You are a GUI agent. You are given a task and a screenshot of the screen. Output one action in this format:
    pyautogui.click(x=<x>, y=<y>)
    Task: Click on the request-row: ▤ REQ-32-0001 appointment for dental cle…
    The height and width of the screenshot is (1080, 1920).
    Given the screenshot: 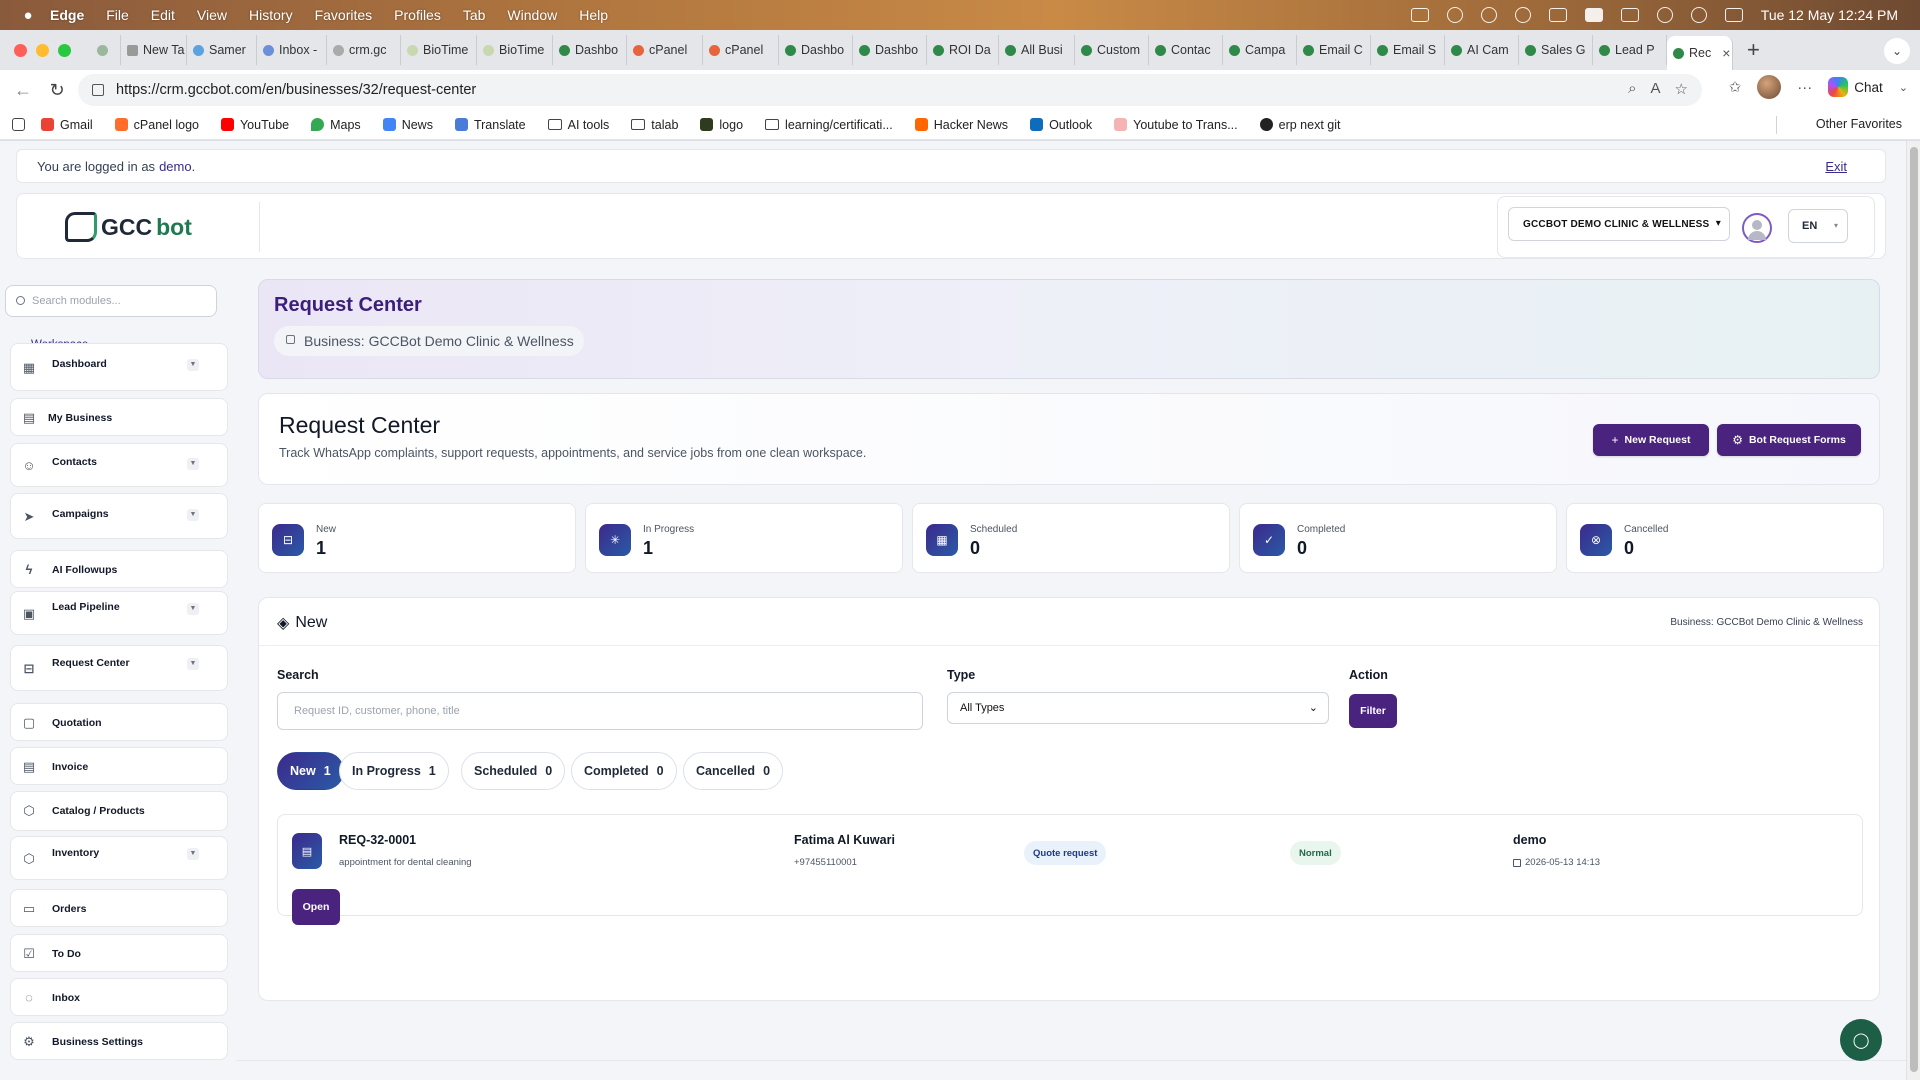 What is the action you would take?
    pyautogui.click(x=1070, y=869)
    